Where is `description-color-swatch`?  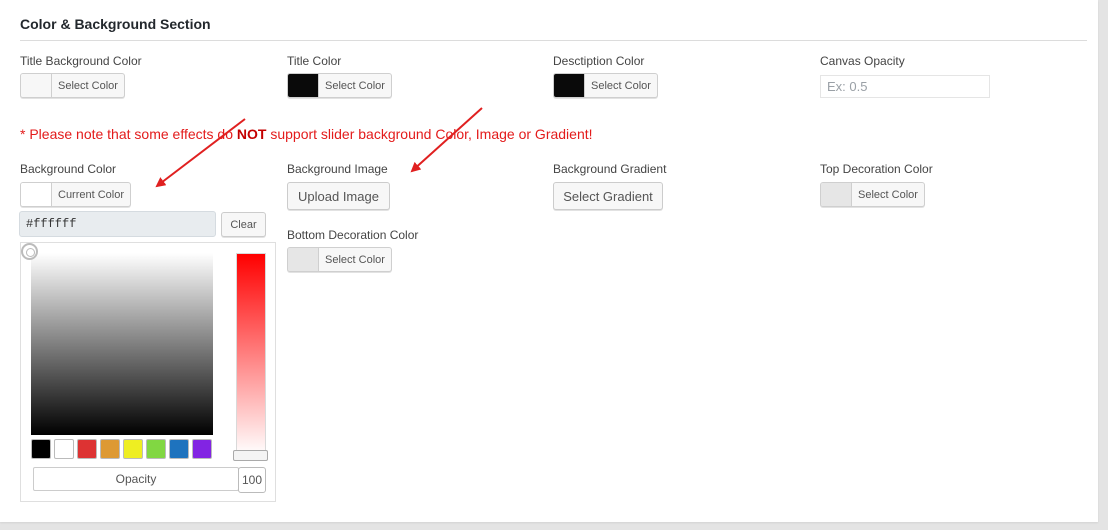
description-color-swatch is located at coordinates (569, 85).